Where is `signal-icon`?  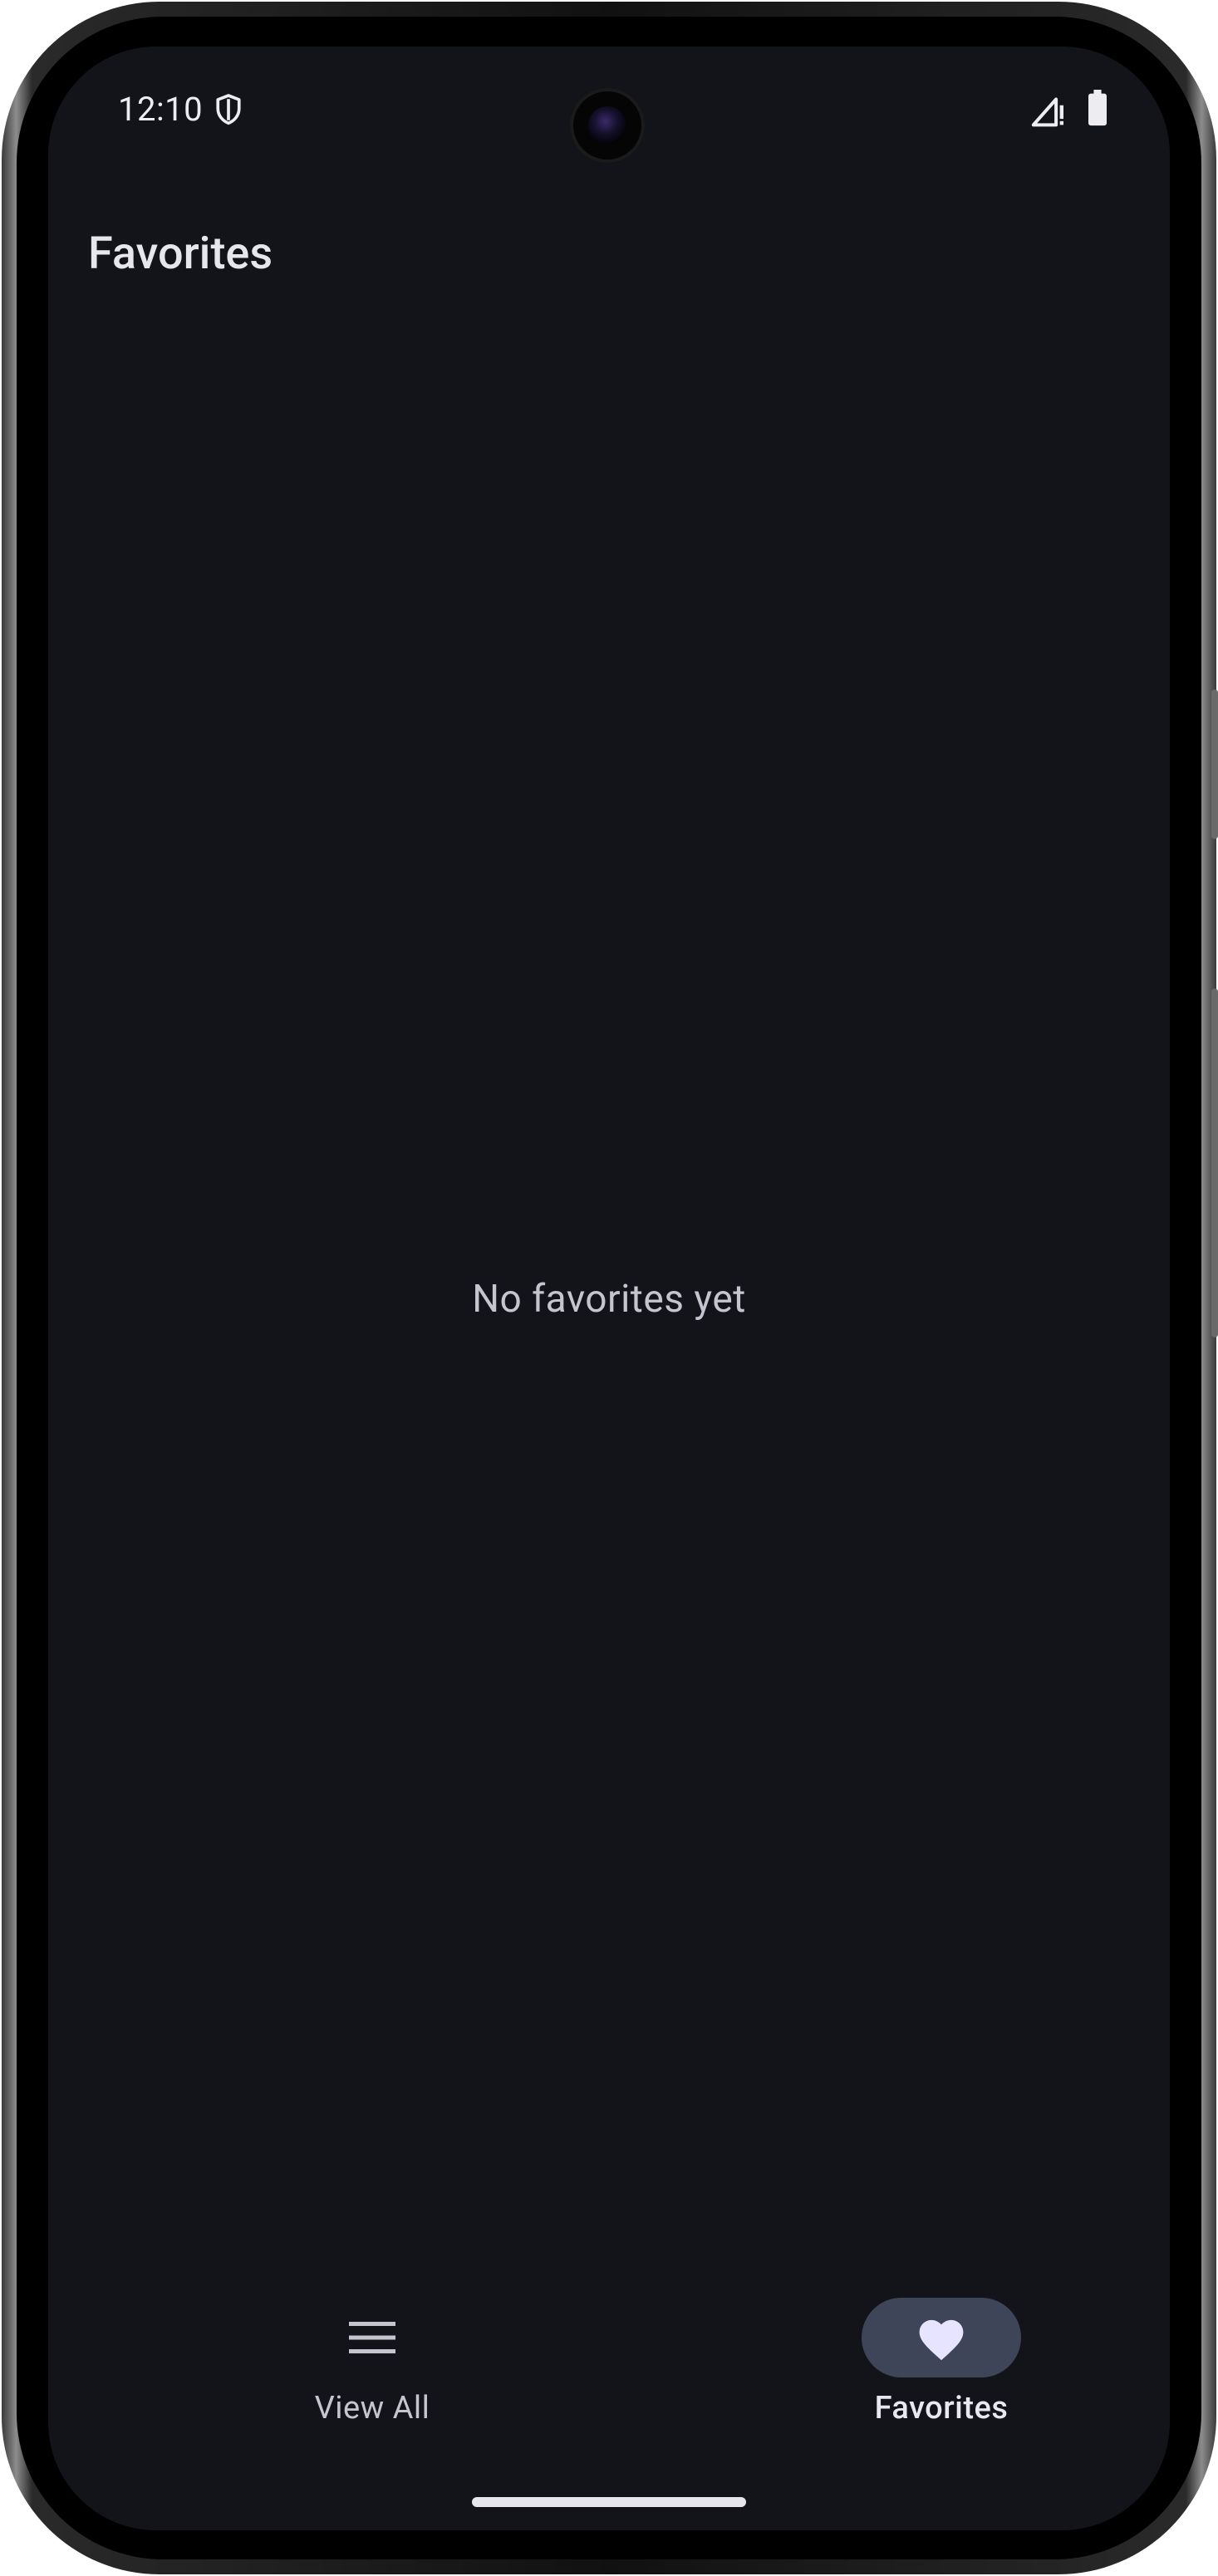
signal-icon is located at coordinates (1047, 112).